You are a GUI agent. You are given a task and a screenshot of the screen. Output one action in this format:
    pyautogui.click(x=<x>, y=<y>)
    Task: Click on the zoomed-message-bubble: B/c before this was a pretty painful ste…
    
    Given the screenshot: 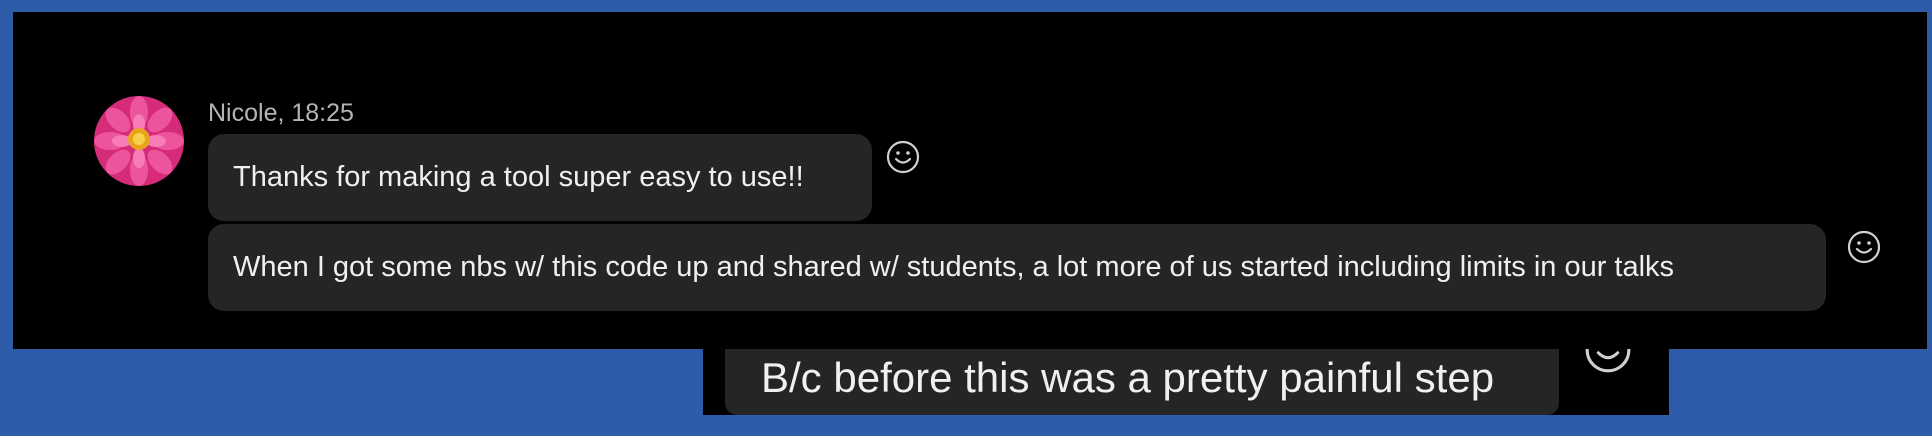 What is the action you would take?
    pyautogui.click(x=1142, y=382)
    